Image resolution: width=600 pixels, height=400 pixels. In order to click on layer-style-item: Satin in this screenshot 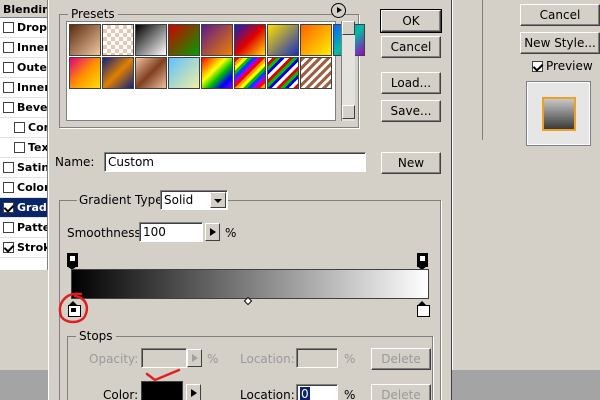, I will do `click(23, 168)`.